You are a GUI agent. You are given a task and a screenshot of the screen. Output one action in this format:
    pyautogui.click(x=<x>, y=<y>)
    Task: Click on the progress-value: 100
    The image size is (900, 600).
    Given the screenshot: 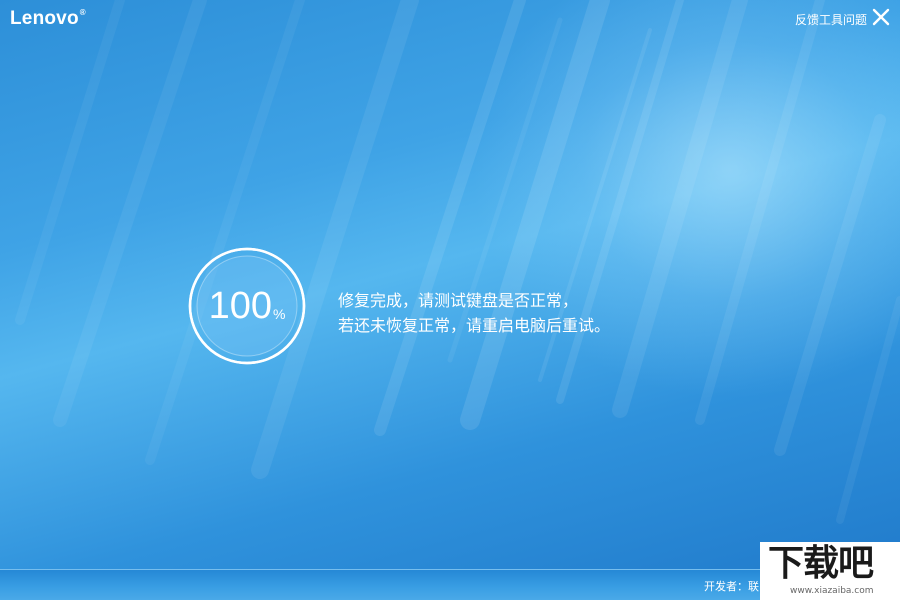 What is the action you would take?
    pyautogui.click(x=240, y=306)
    